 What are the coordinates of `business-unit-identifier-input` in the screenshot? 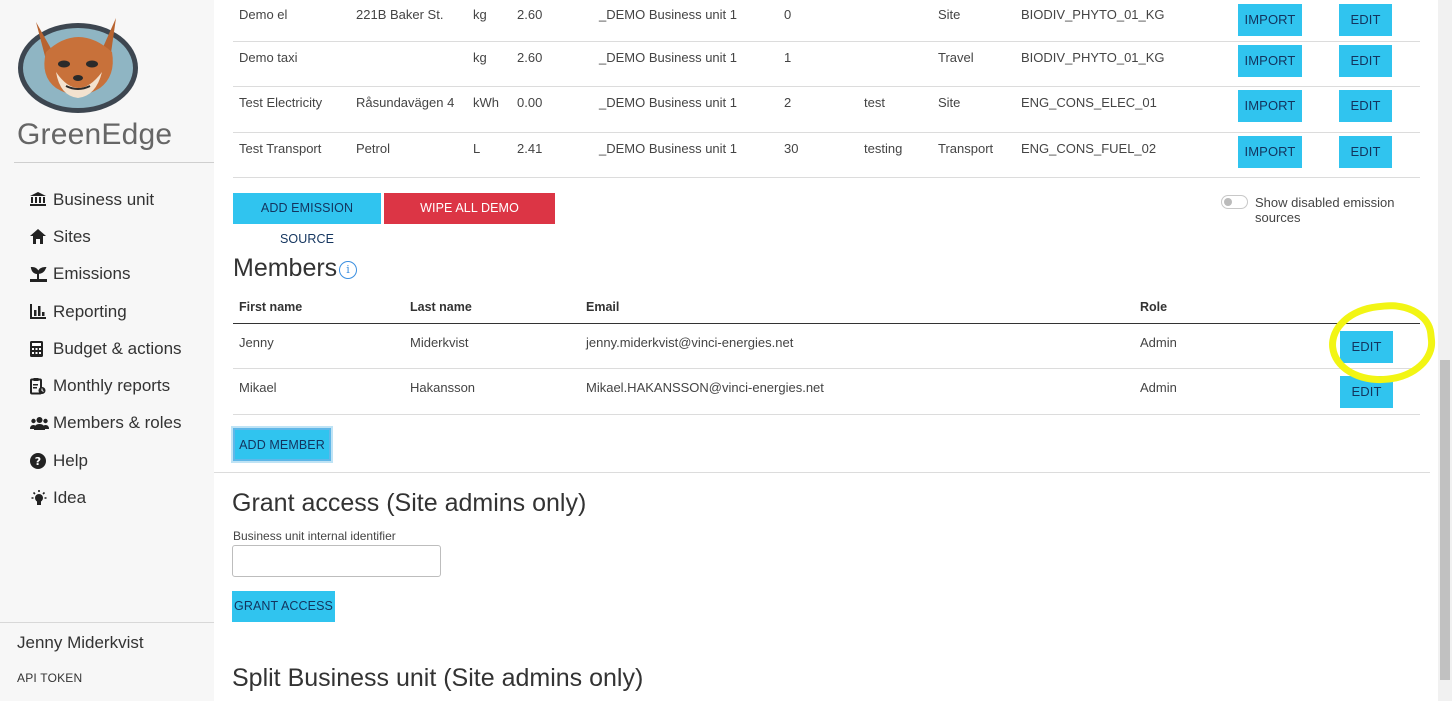 It's located at (336, 561).